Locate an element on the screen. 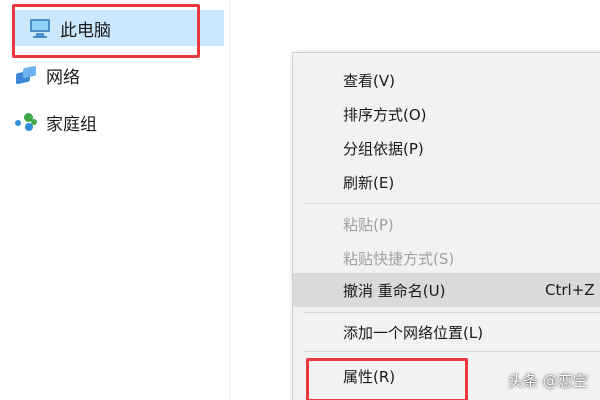 This screenshot has height=400, width=600. menu-item-group-by: 分组依据(P) › is located at coordinates (446, 148).